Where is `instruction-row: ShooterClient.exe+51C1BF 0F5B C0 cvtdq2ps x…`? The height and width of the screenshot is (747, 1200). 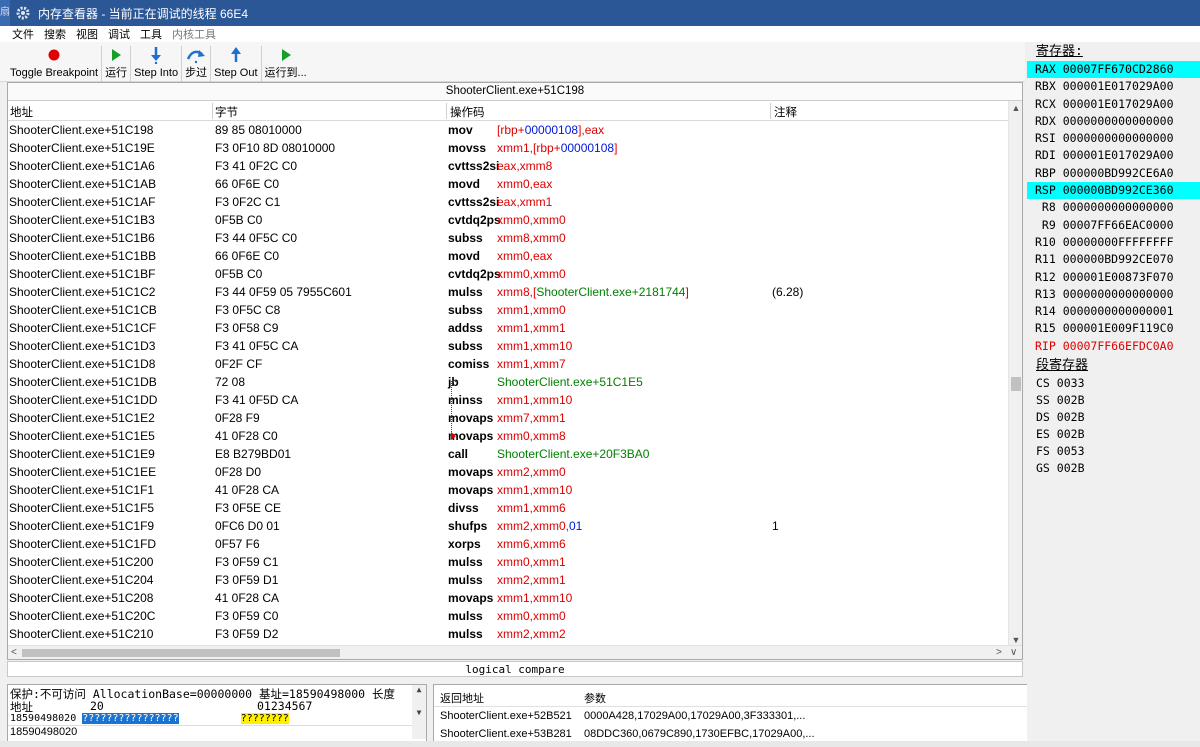
instruction-row: ShooterClient.exe+51C1BF 0F5B C0 cvtdq2ps x… is located at coordinates (508, 274).